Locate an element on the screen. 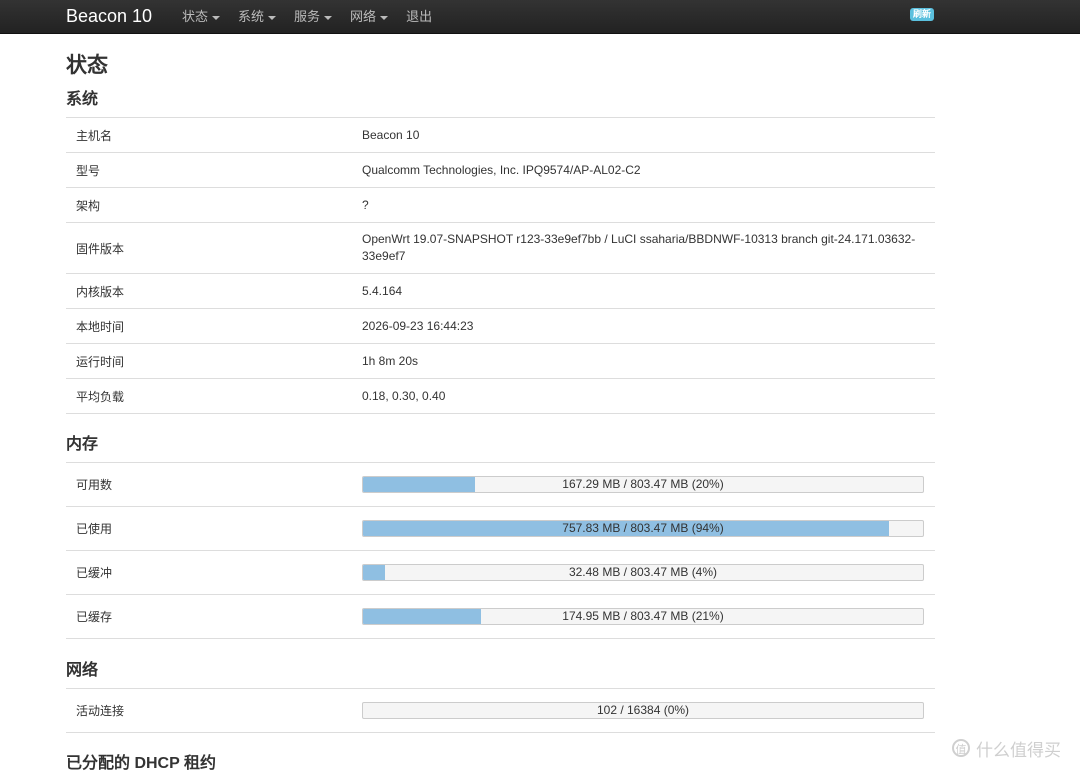 Image resolution: width=1080 pixels, height=774 pixels. progress-text: 167.29 MB / 803.47 MB (20%) is located at coordinates (643, 484).